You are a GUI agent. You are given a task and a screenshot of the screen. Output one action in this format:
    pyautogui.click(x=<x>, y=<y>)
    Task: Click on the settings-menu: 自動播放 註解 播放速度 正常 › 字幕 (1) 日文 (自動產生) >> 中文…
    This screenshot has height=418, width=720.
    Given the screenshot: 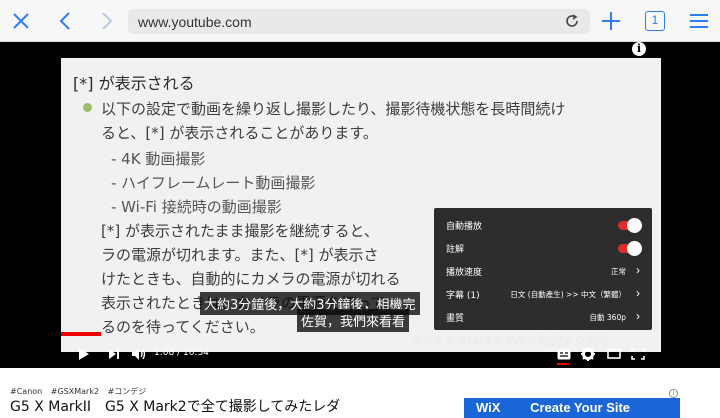 What is the action you would take?
    pyautogui.click(x=543, y=269)
    